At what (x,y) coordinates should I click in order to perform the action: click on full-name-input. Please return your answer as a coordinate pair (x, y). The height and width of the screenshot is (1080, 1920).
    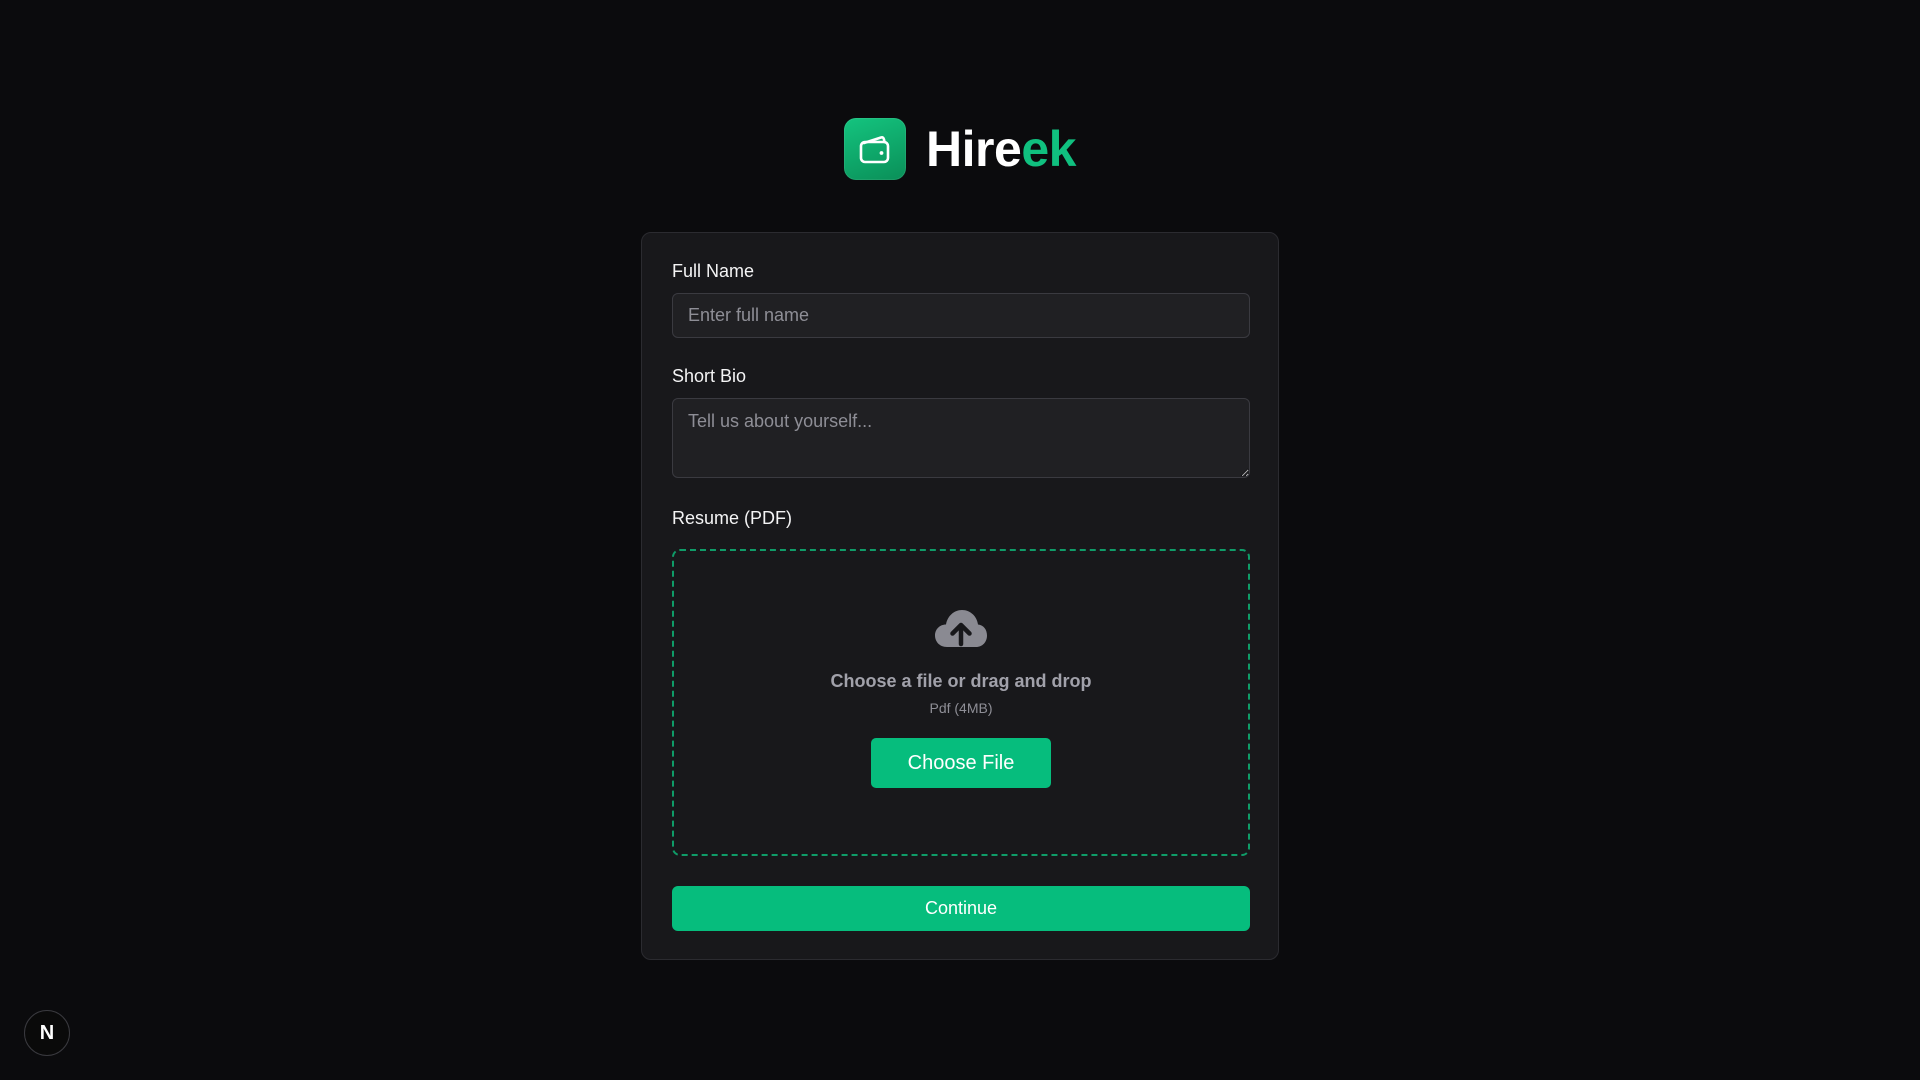
    Looking at the image, I should click on (961, 315).